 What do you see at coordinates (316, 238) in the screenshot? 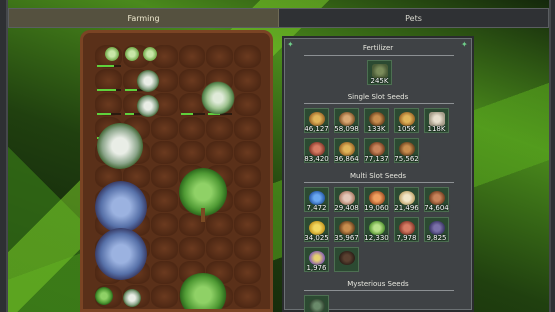
I see `seed-count: 34,025` at bounding box center [316, 238].